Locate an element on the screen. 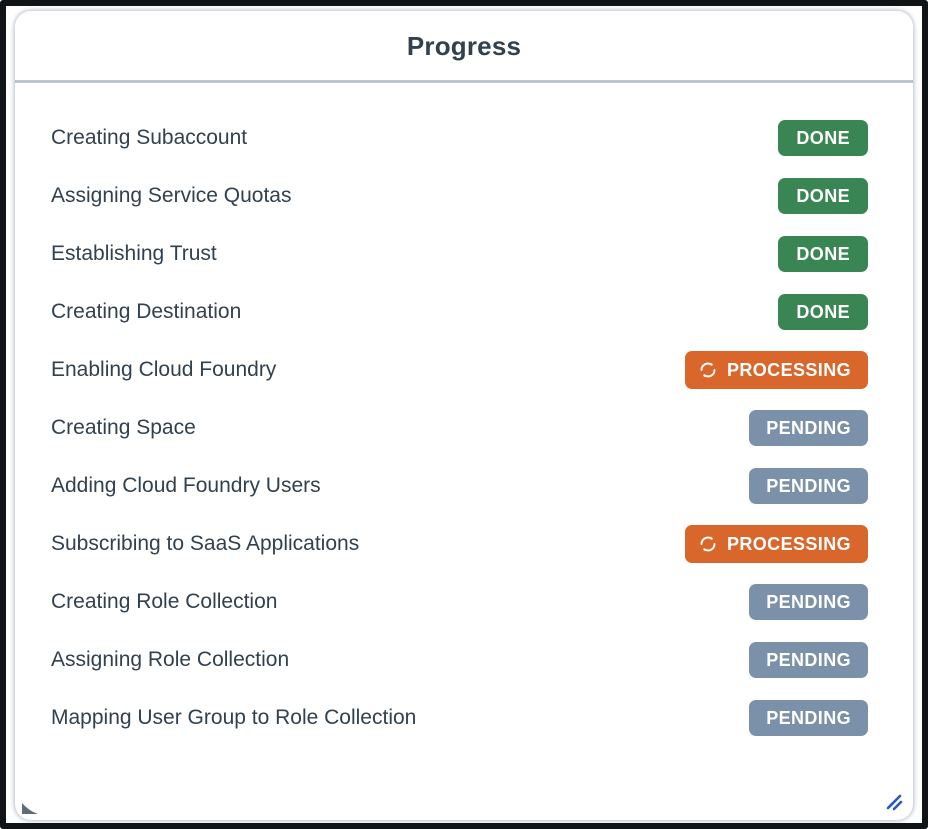 The image size is (928, 829). task-label: Enabling Cloud Foundry is located at coordinates (164, 369).